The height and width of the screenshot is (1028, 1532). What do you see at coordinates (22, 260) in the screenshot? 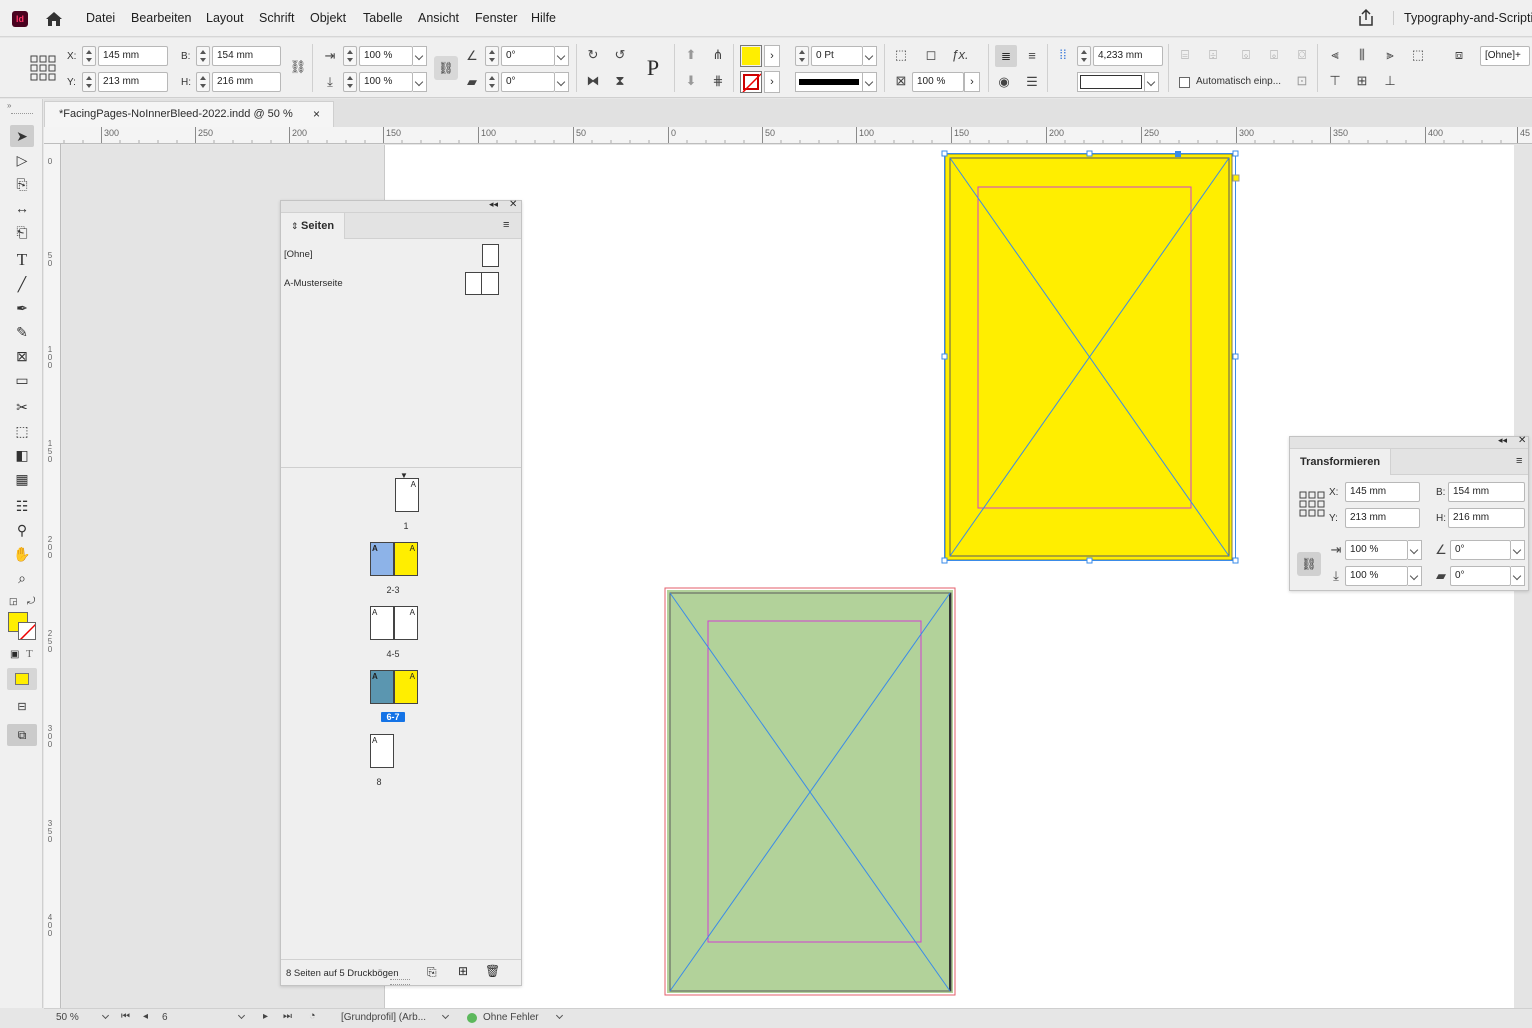
I see `type-tool-icon: T` at bounding box center [22, 260].